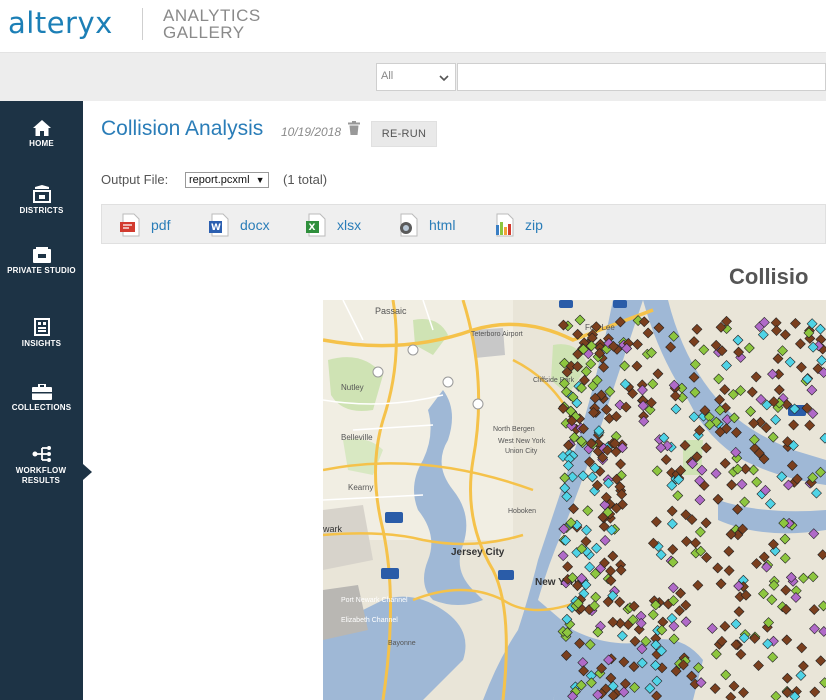  I want to click on private-studio-icon, so click(41, 255).